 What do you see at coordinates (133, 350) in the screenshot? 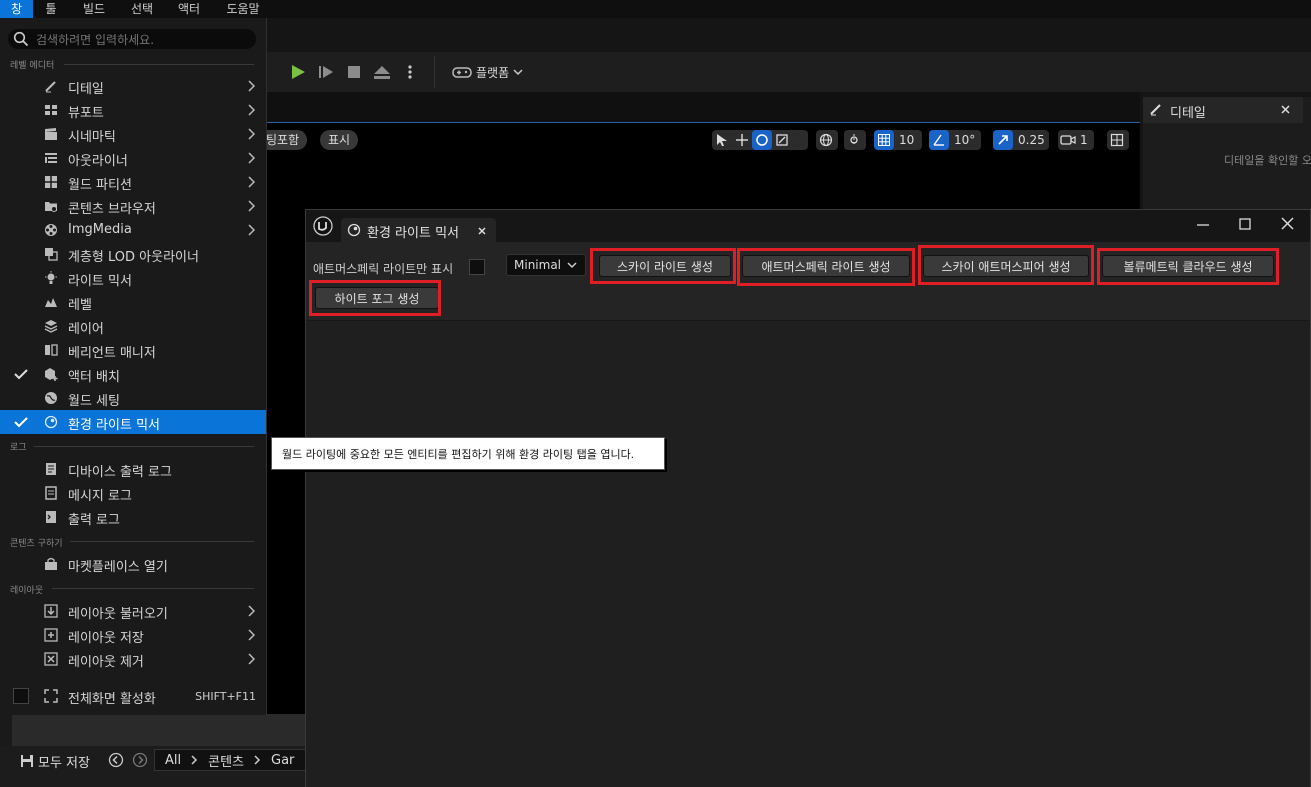
I see `menu-item-variant-manager: 베리언트 매니저` at bounding box center [133, 350].